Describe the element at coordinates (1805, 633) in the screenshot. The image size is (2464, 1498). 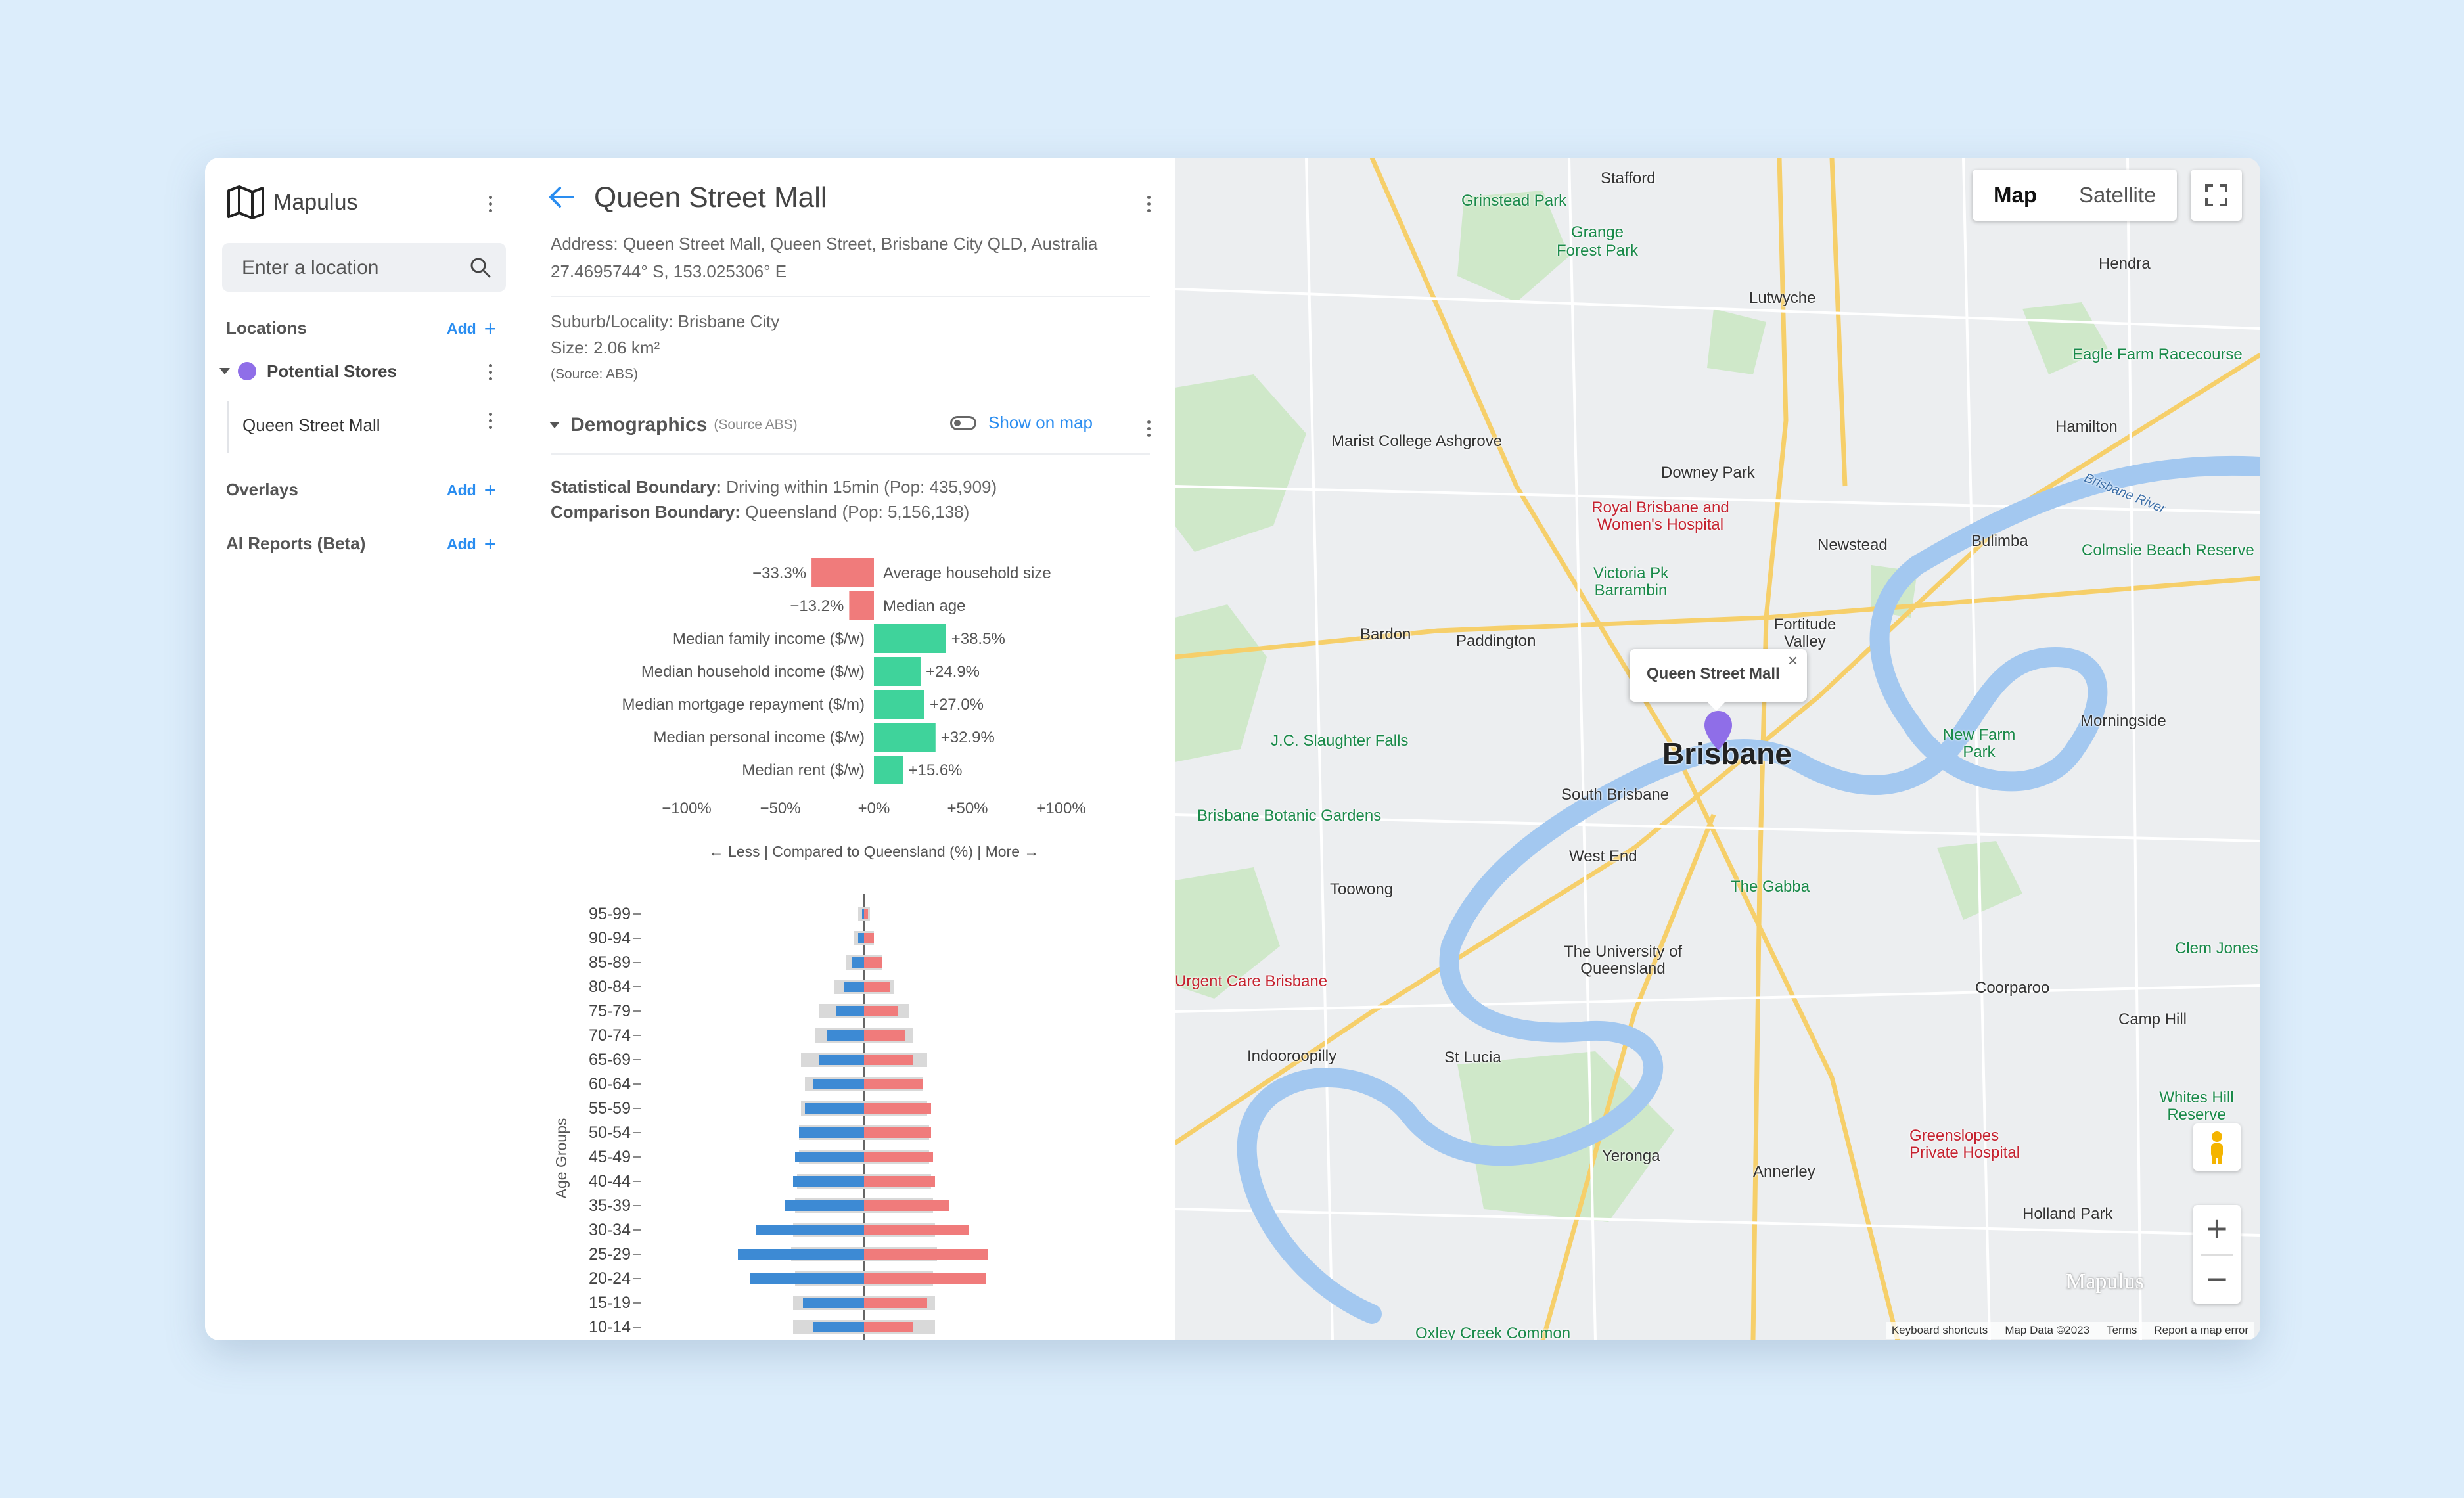
I see `map-label: Fortitude Valley` at that location.